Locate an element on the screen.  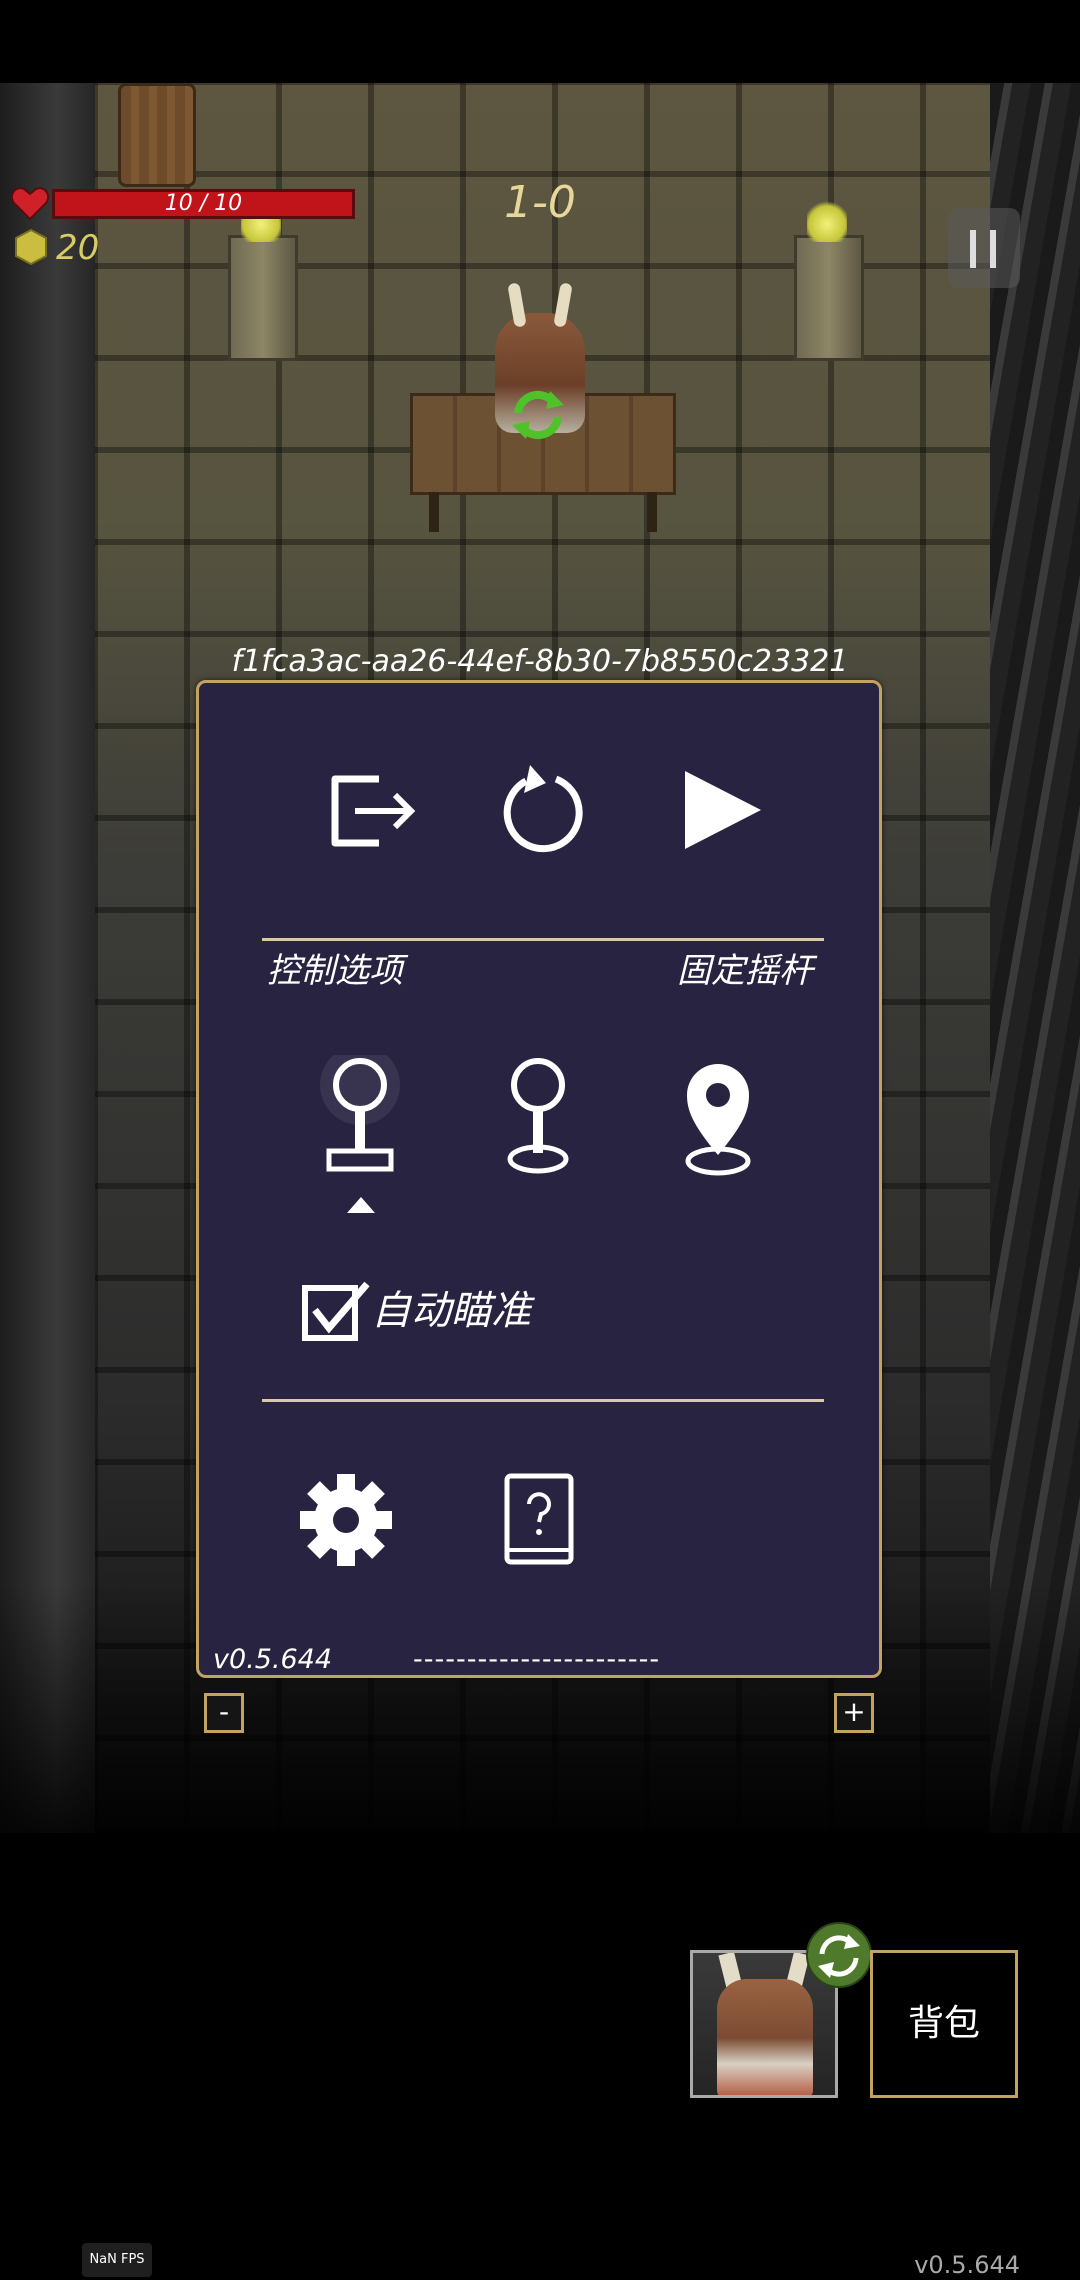
swap-icon is located at coordinates (538, 415).